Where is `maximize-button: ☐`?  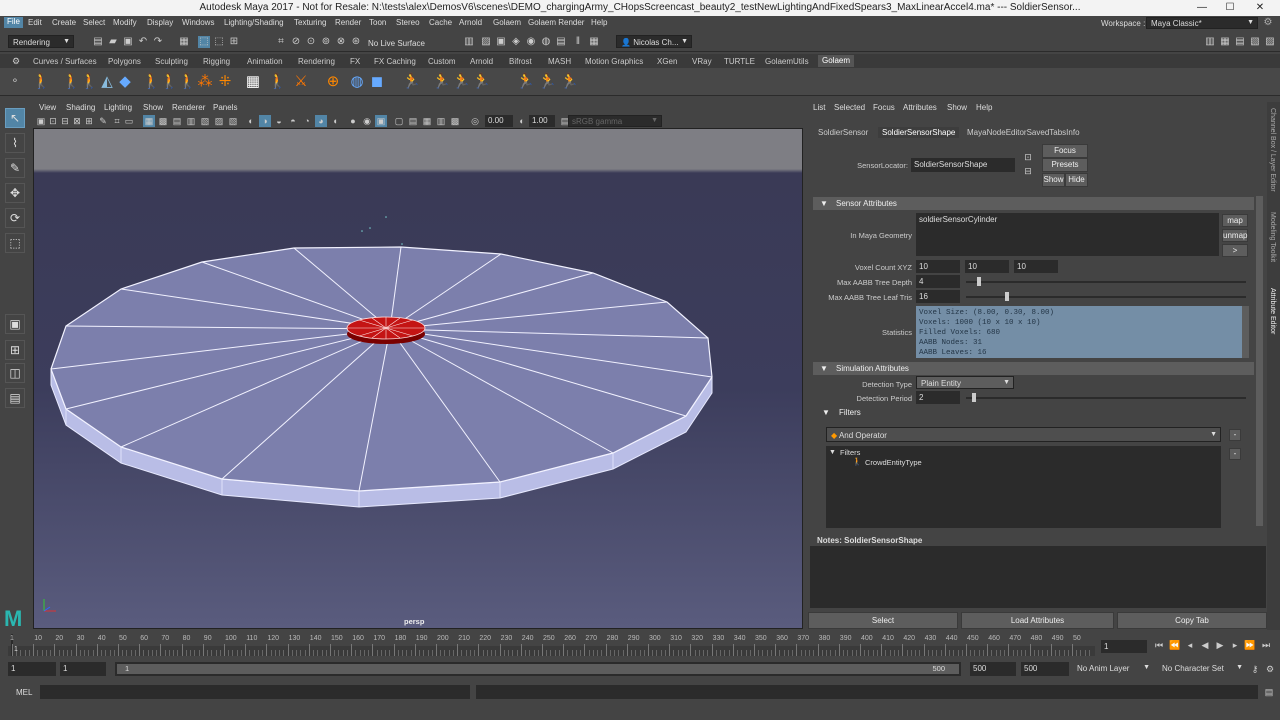
maximize-button: ☐ is located at coordinates (1230, 8).